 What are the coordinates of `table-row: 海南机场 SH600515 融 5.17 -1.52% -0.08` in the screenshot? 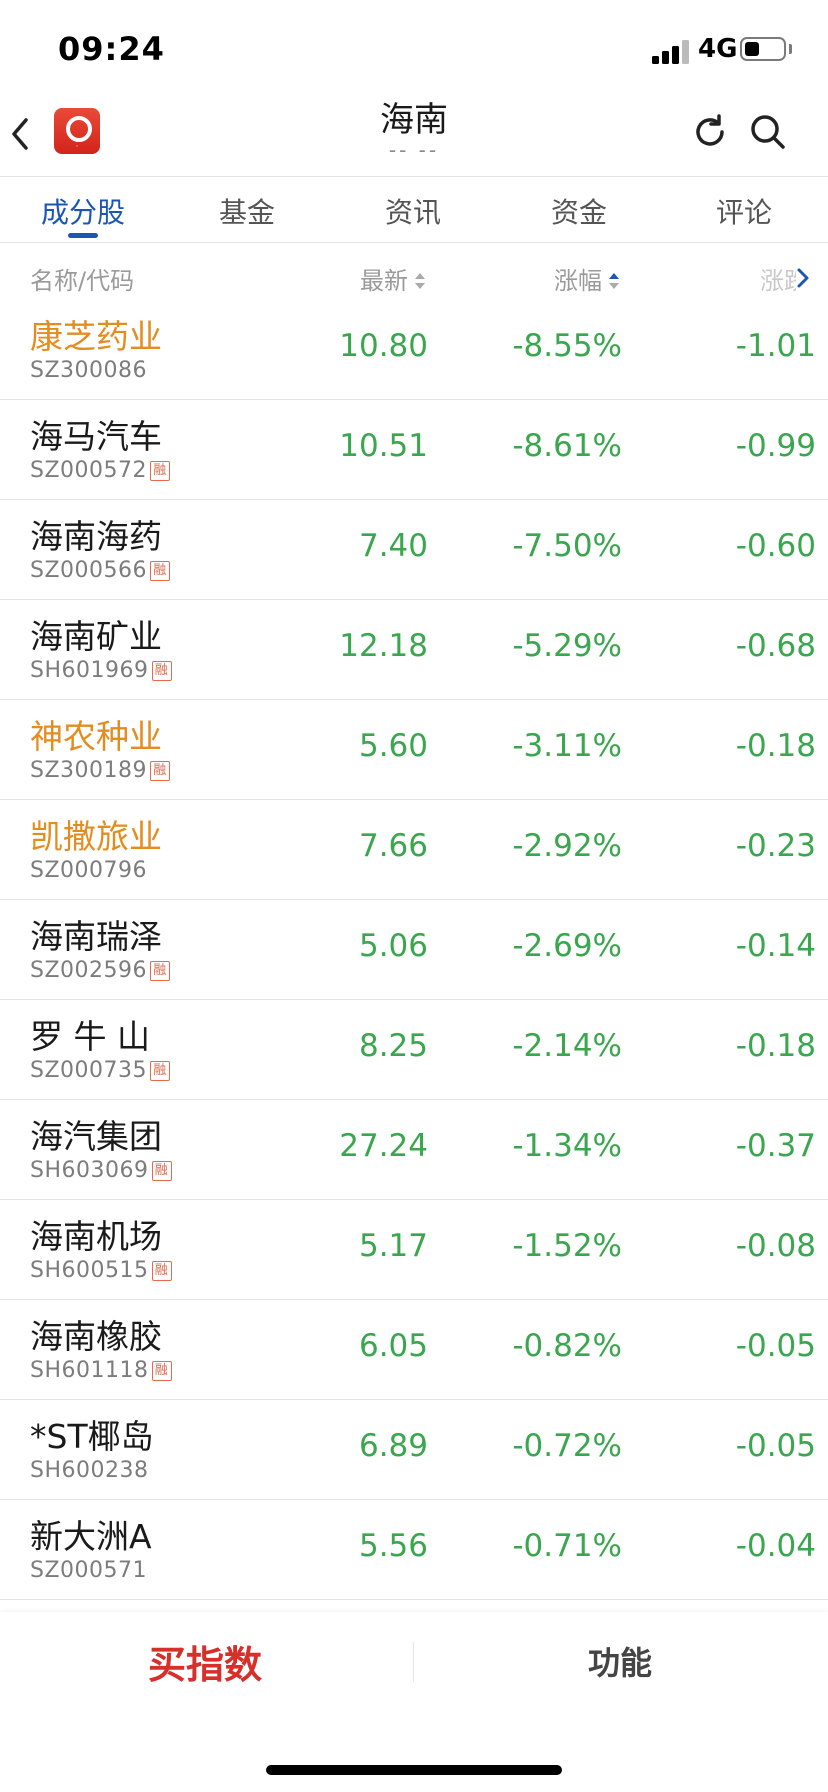 It's located at (414, 1250).